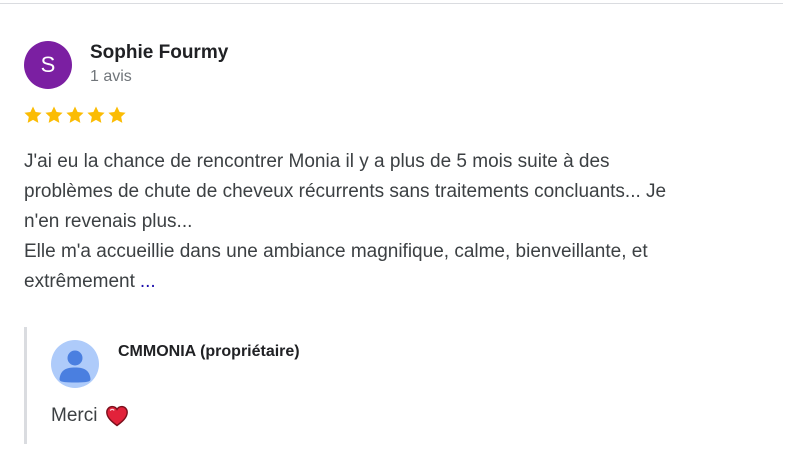 The height and width of the screenshot is (461, 787). Describe the element at coordinates (159, 53) in the screenshot. I see `author-name: Sophie Fourmy` at that location.